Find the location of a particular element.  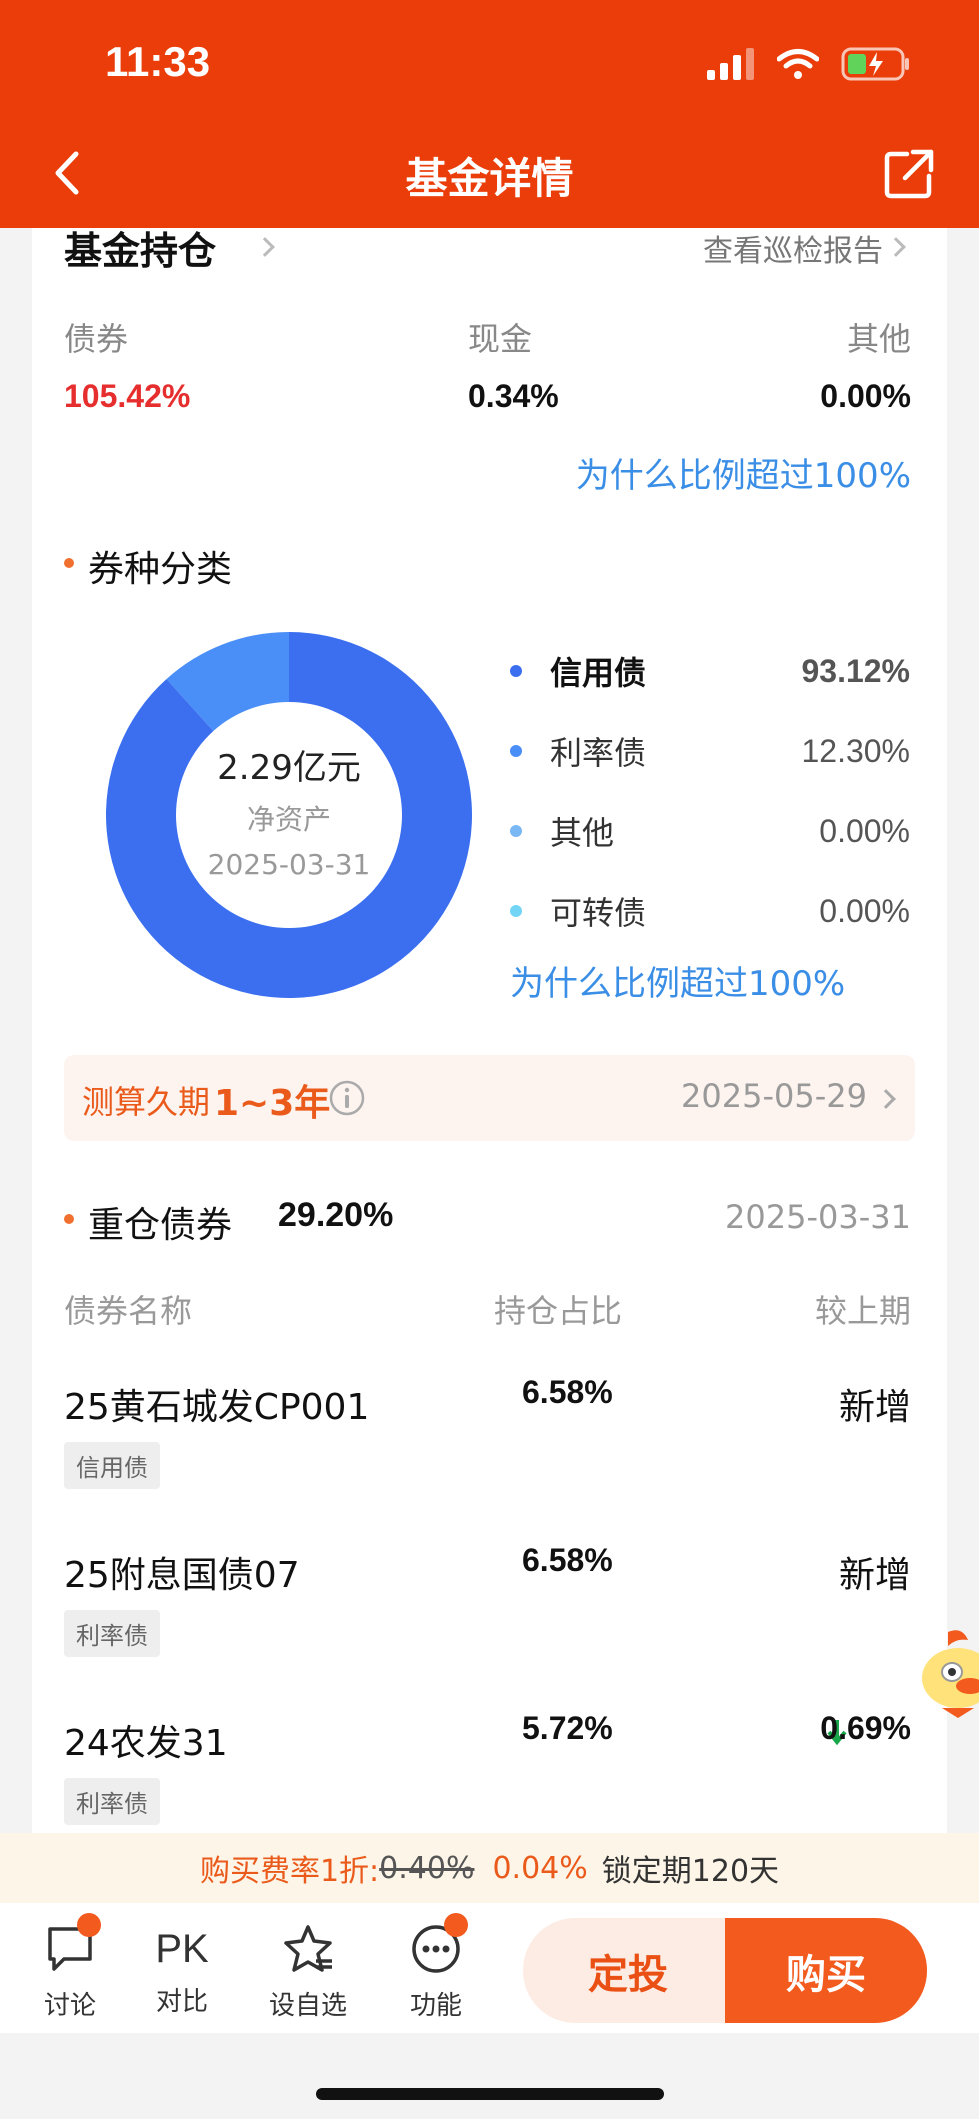

auto-invest-button: 定投 is located at coordinates (628, 1970).